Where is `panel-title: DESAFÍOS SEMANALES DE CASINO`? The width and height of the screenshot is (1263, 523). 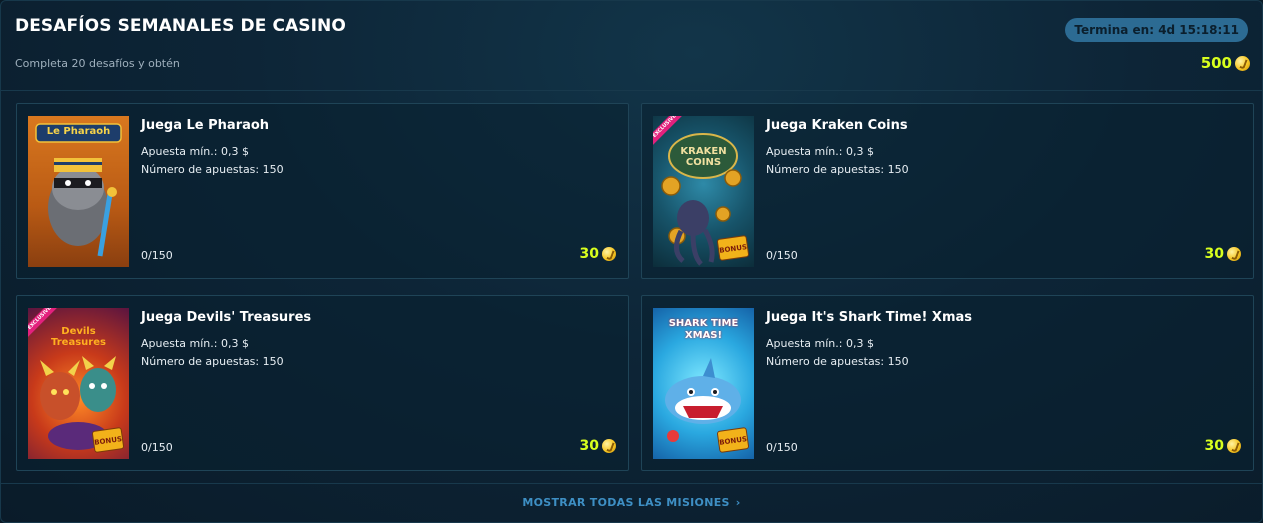 panel-title: DESAFÍOS SEMANALES DE CASINO is located at coordinates (180, 26).